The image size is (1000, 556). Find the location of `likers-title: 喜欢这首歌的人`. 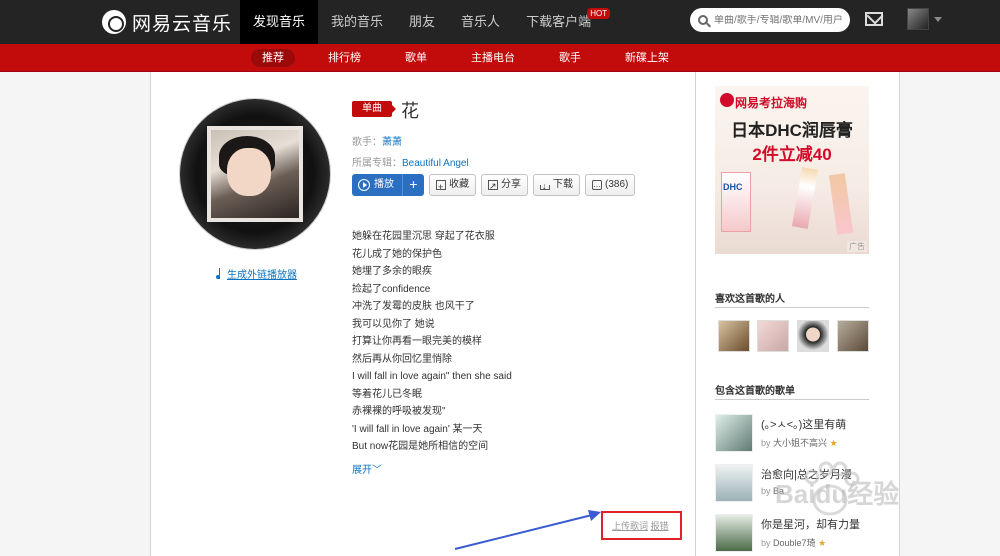

likers-title: 喜欢这首歌的人 is located at coordinates (750, 299).